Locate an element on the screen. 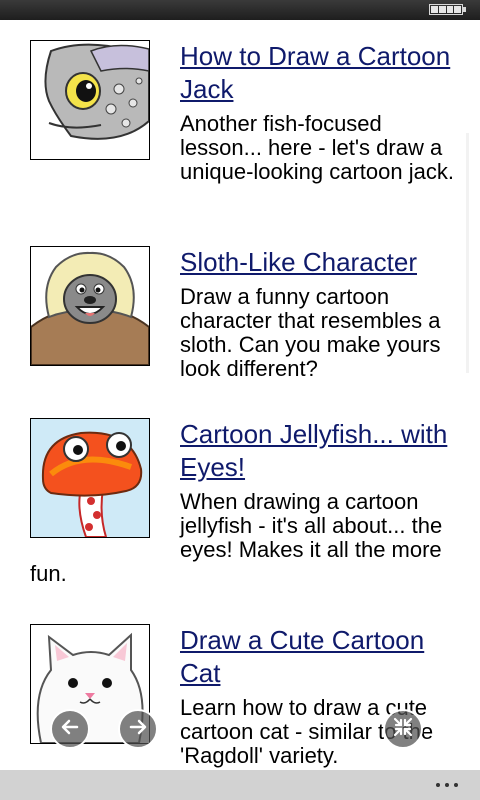  status-bar is located at coordinates (240, 10).